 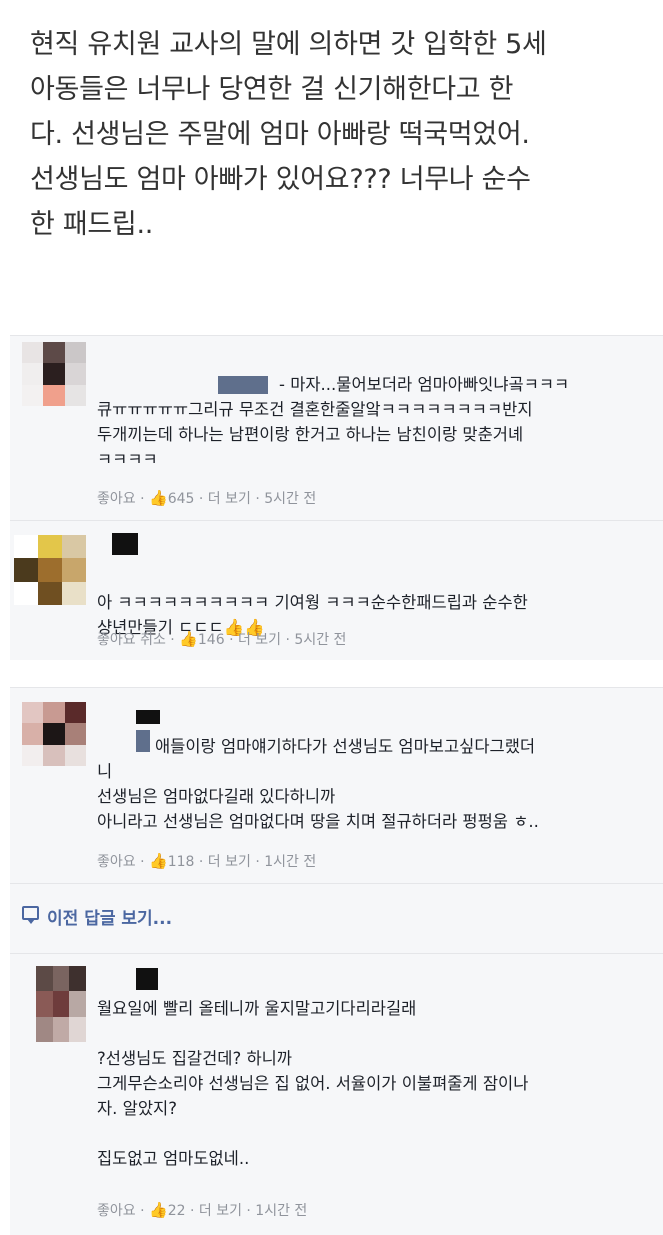 I want to click on like-count: 146, so click(x=211, y=640).